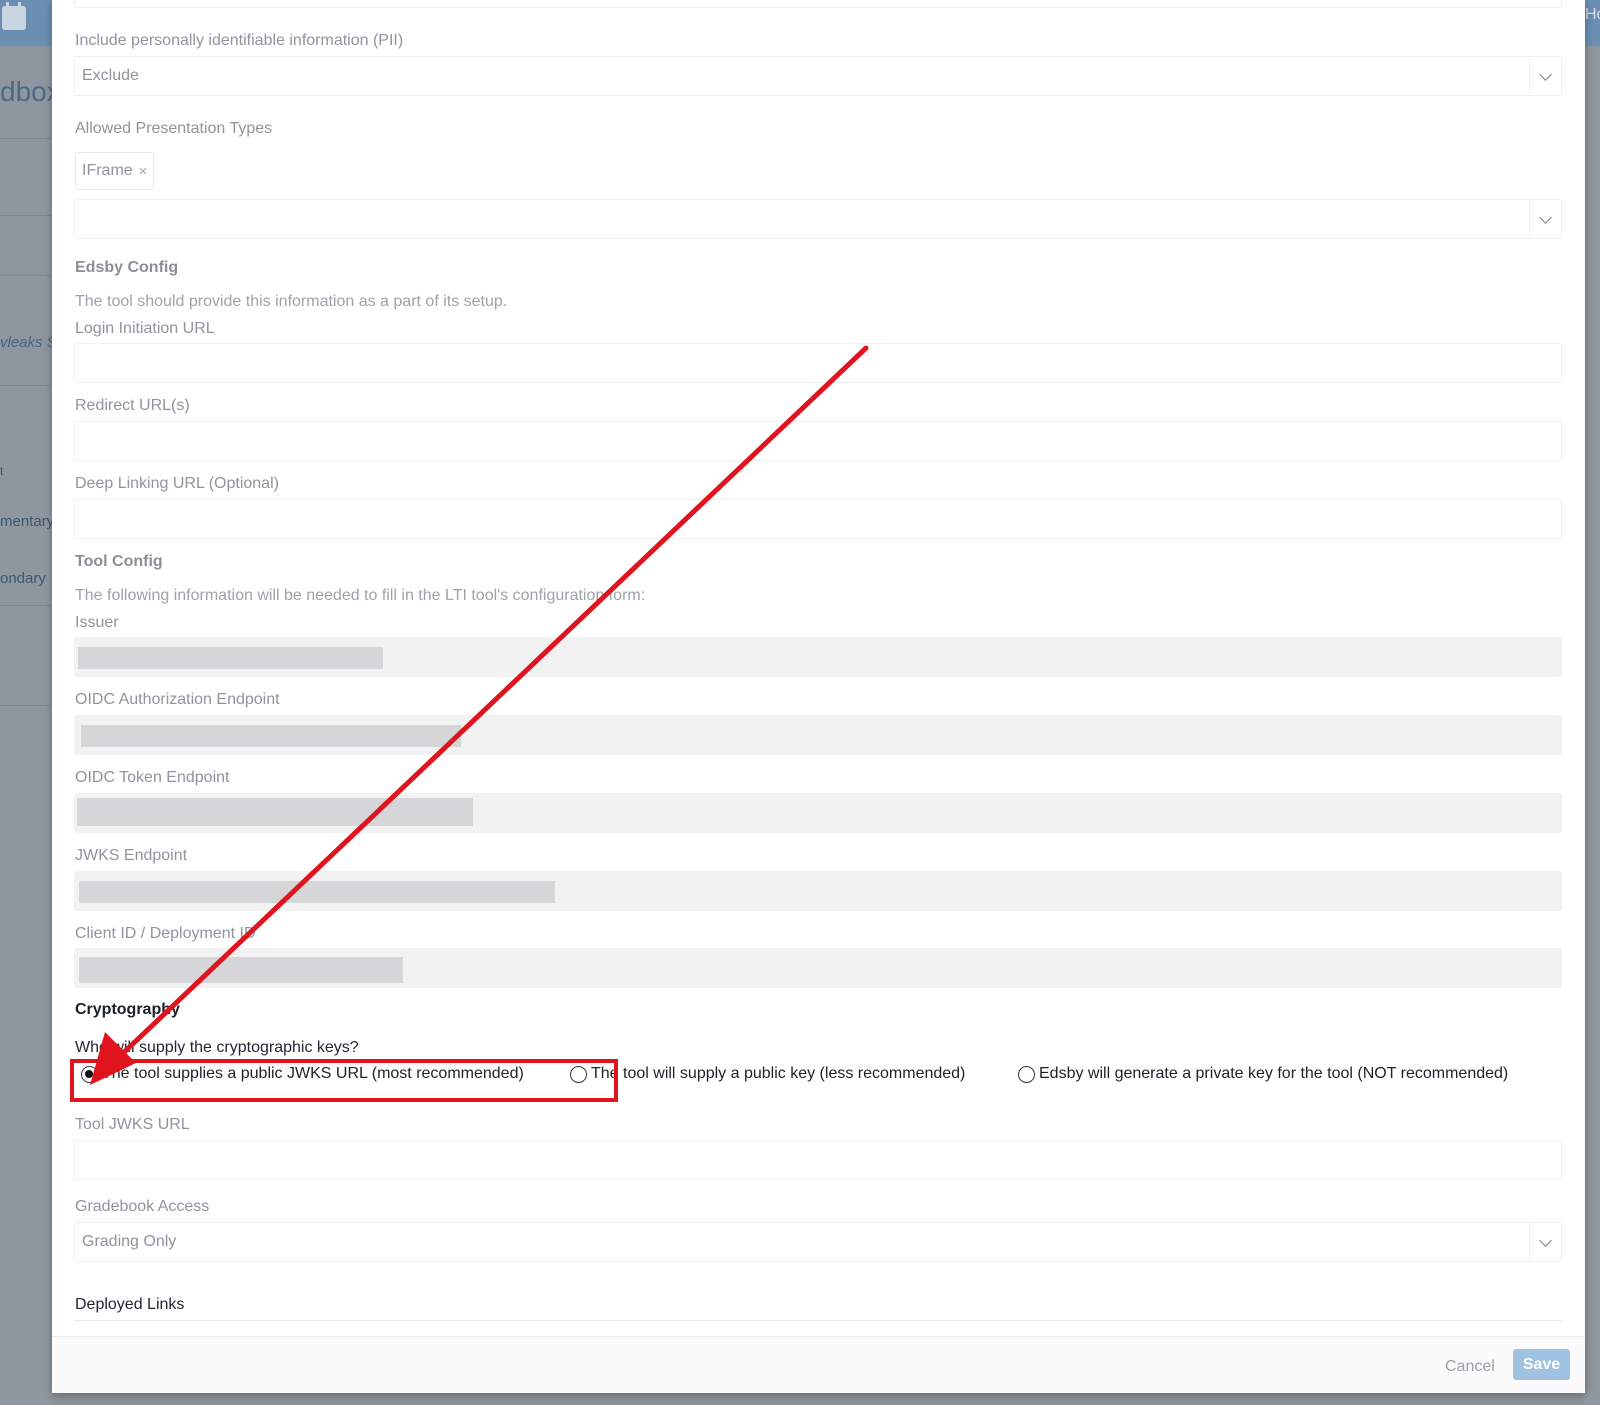  I want to click on oidc-auth-field, so click(818, 735).